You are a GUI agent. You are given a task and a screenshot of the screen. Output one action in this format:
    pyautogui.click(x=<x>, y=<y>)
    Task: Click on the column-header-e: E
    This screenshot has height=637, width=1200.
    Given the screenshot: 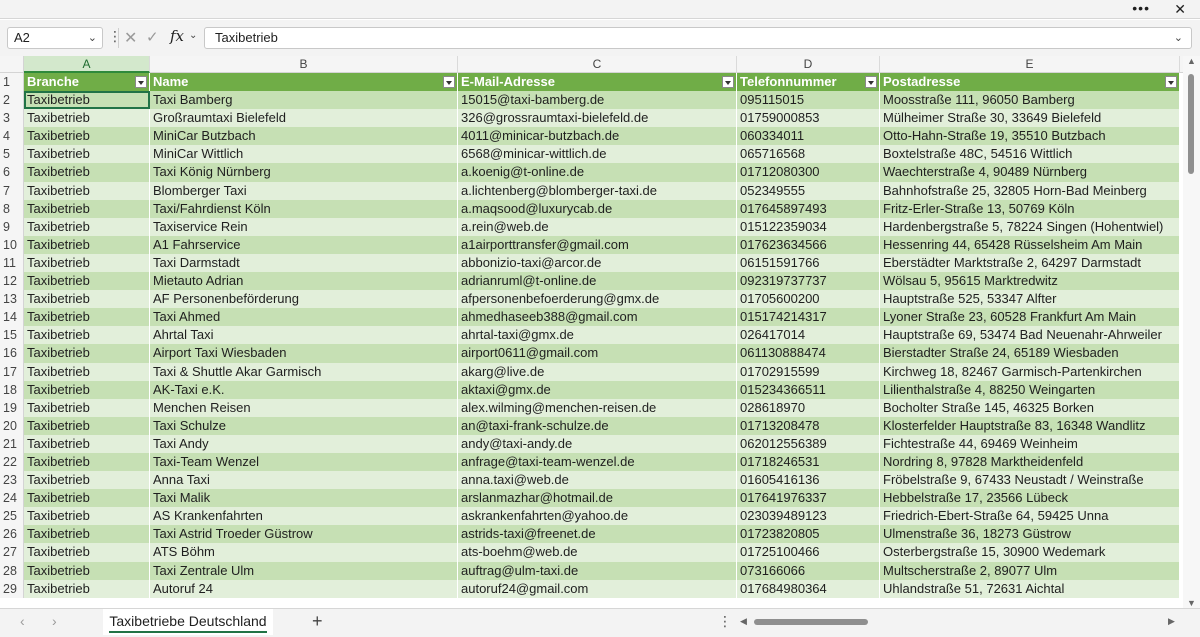 What is the action you would take?
    pyautogui.click(x=1030, y=64)
    